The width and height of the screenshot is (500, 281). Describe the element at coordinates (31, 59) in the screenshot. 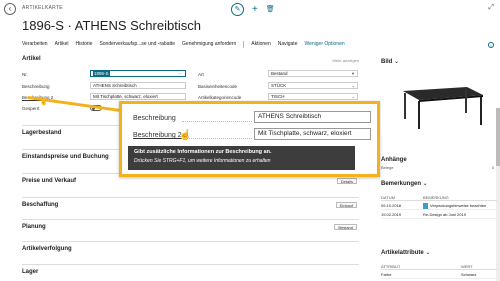

I see `section-title-artikel: Artikel` at that location.